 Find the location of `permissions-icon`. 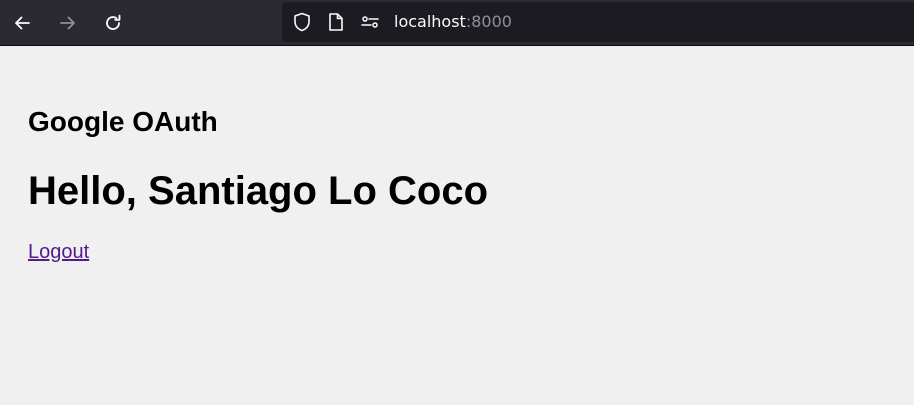

permissions-icon is located at coordinates (370, 22).